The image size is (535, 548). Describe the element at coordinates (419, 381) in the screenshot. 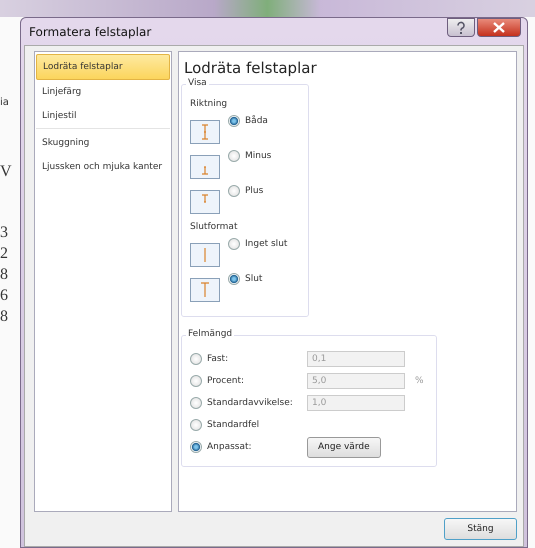

I see `unit-label: %` at that location.